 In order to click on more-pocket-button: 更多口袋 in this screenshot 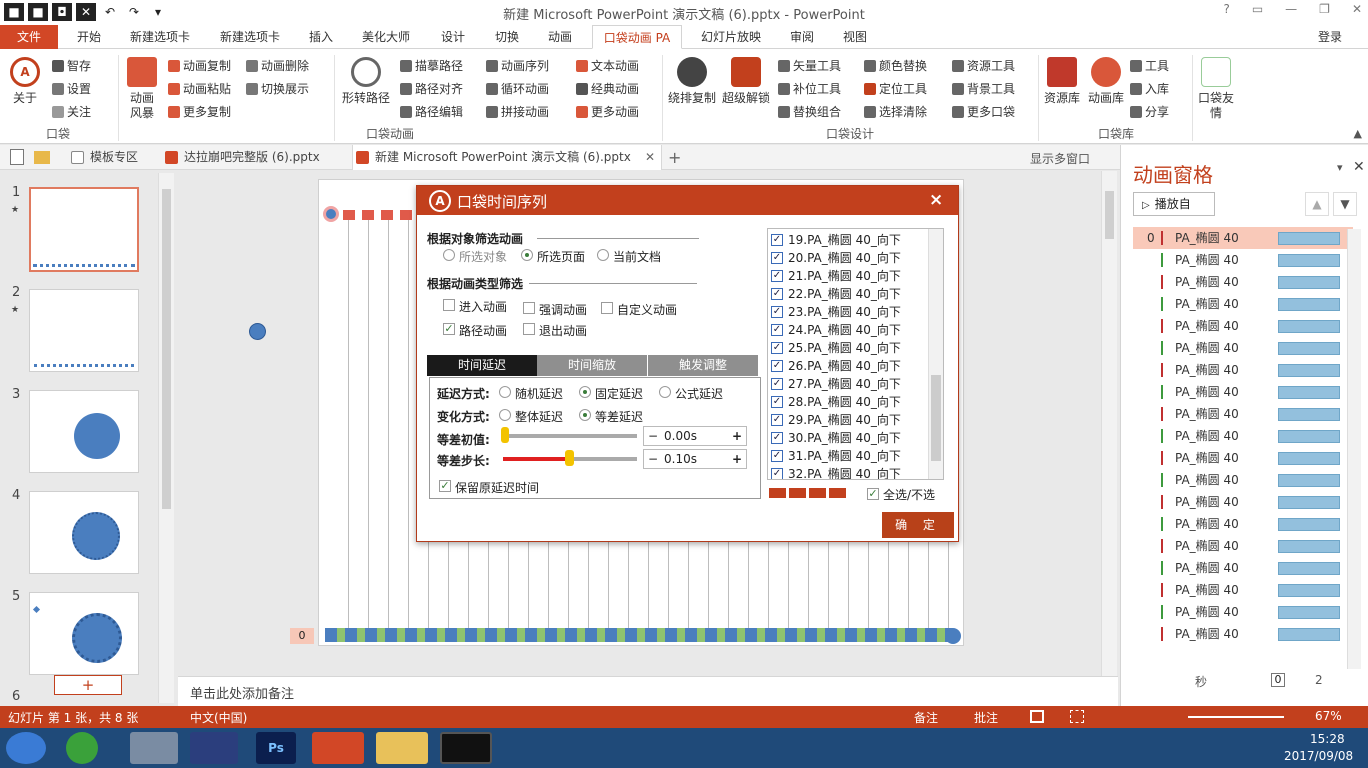, I will do `click(983, 111)`.